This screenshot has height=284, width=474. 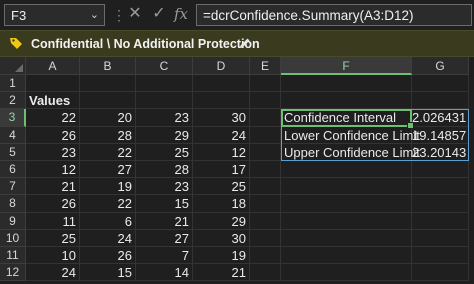 I want to click on cell-d3: 30, so click(x=221, y=118).